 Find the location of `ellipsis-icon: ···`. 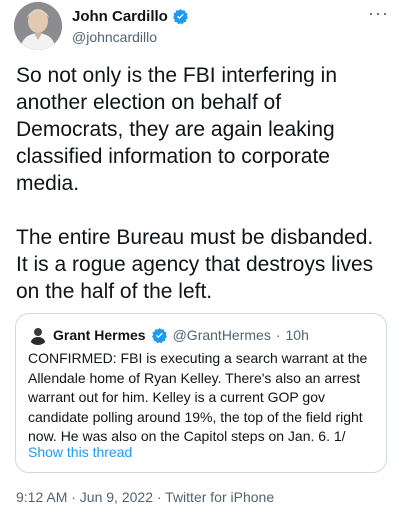

ellipsis-icon: ··· is located at coordinates (378, 13).